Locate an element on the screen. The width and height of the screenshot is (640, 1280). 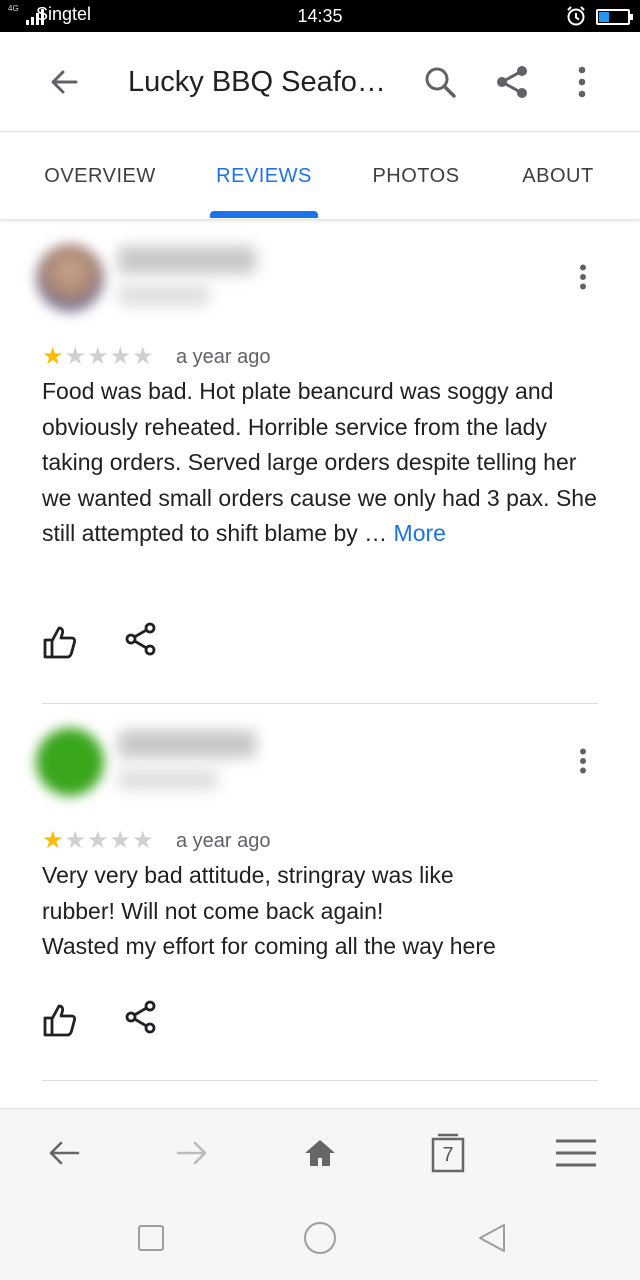
tab-count: 7 is located at coordinates (448, 1155).